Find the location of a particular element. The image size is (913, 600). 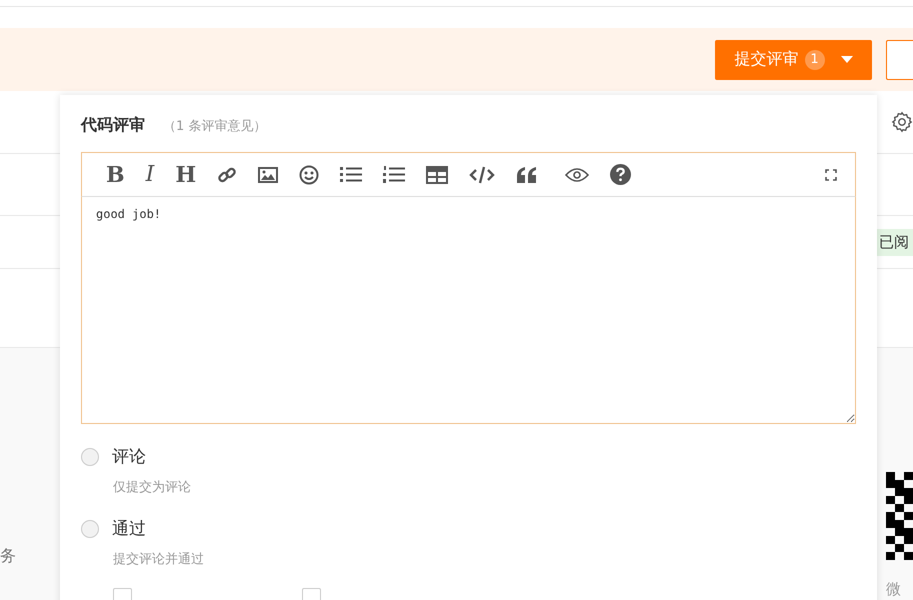

code-icon is located at coordinates (482, 175).